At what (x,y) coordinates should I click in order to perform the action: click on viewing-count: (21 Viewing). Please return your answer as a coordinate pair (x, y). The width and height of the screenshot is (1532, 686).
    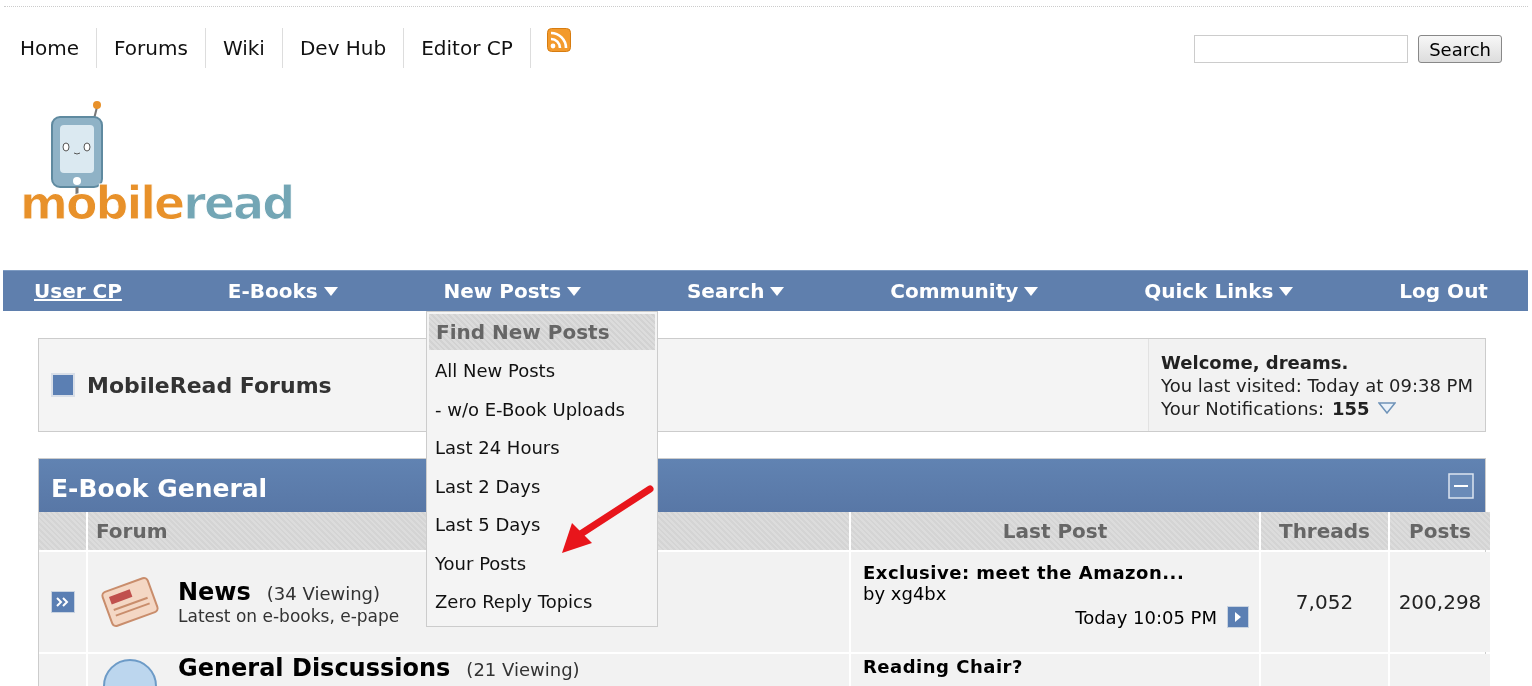
    Looking at the image, I should click on (523, 669).